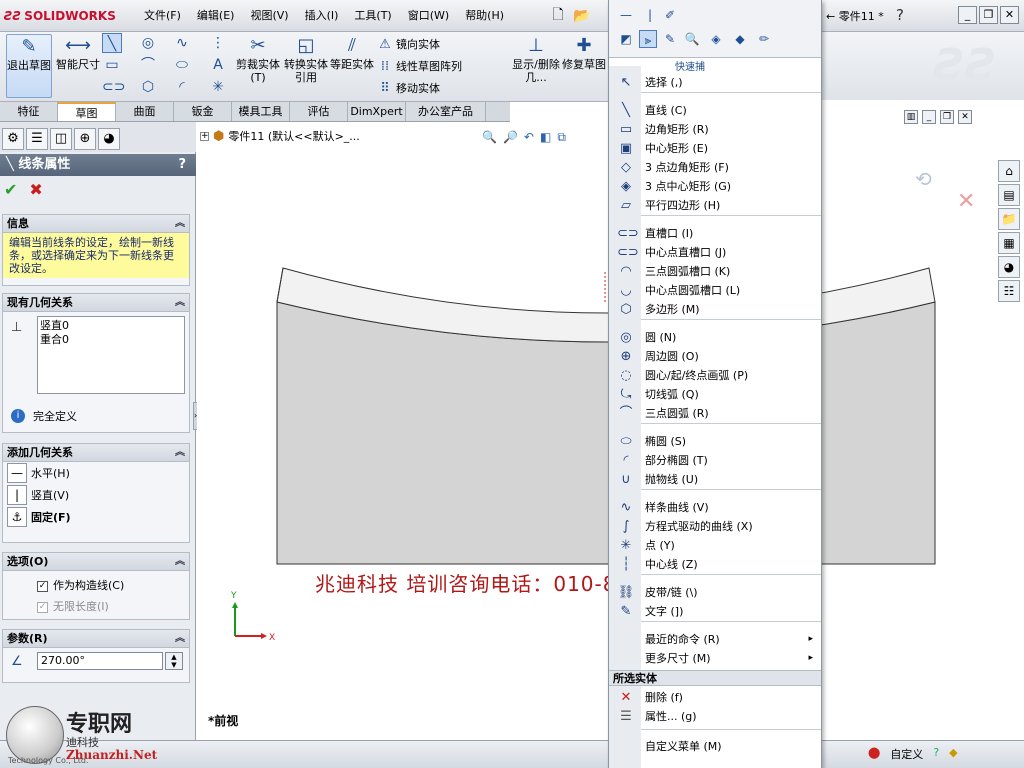 The width and height of the screenshot is (1024, 768). I want to click on parameters-header: 参数(R) ︽, so click(96, 639).